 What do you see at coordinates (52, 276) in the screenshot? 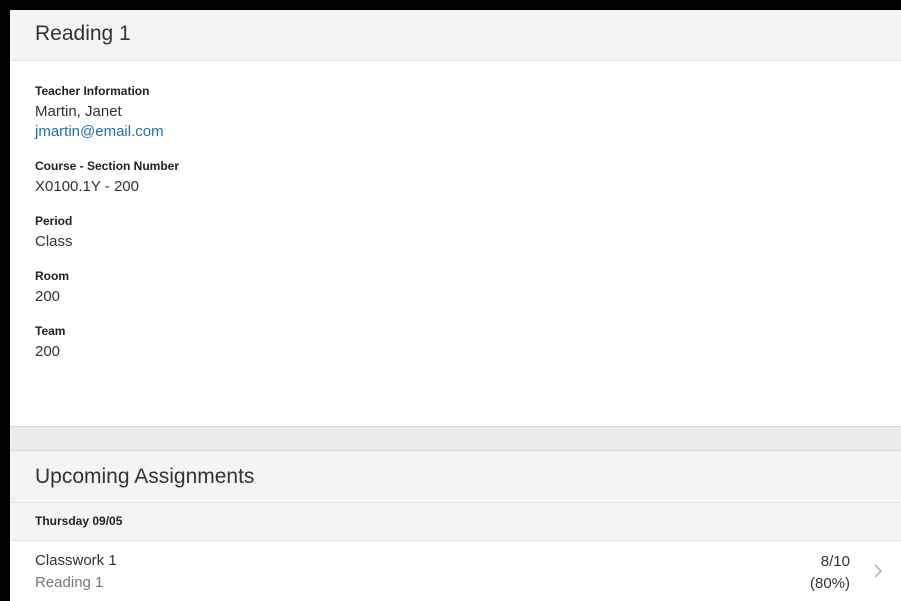
I see `room-label: Room` at bounding box center [52, 276].